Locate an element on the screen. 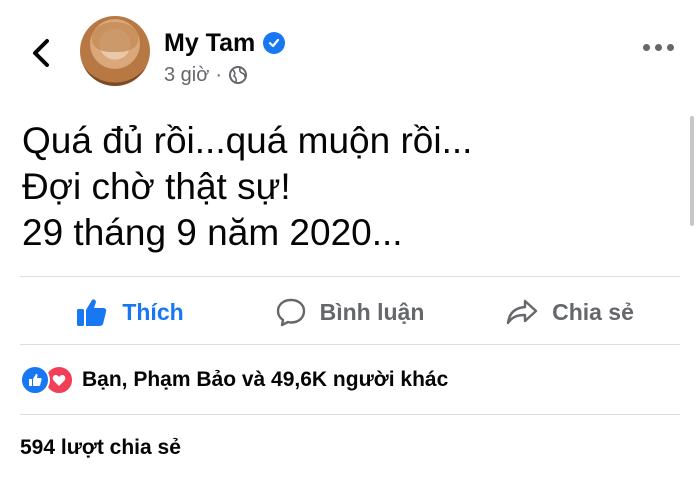  back-button is located at coordinates (41, 53).